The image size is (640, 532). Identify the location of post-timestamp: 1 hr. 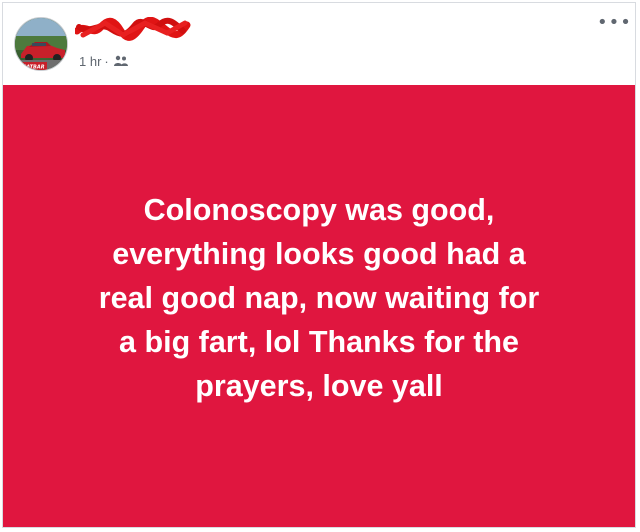
(90, 61).